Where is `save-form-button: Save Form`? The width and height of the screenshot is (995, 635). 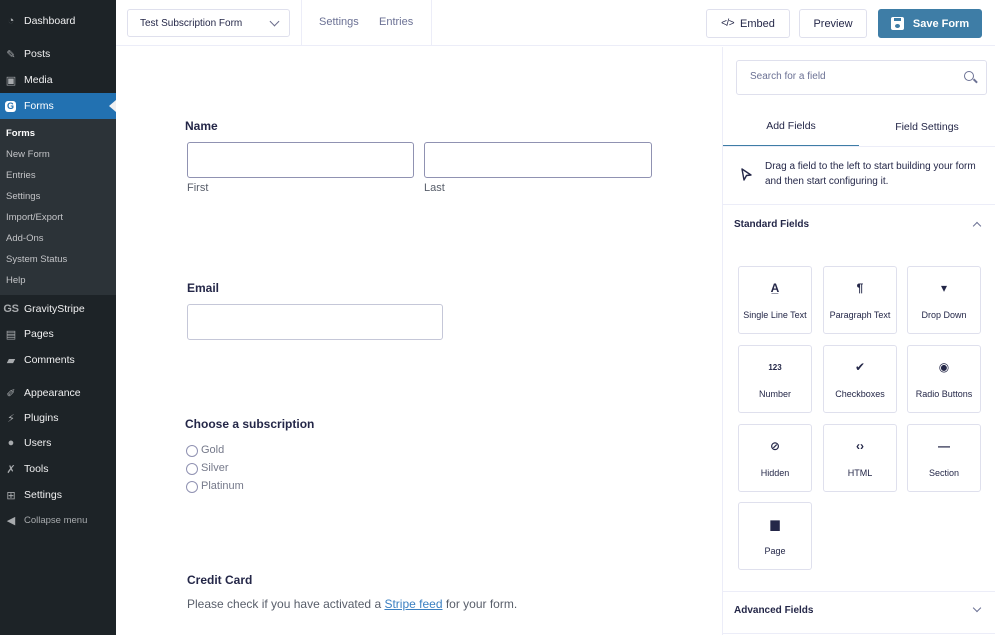 save-form-button: Save Form is located at coordinates (930, 23).